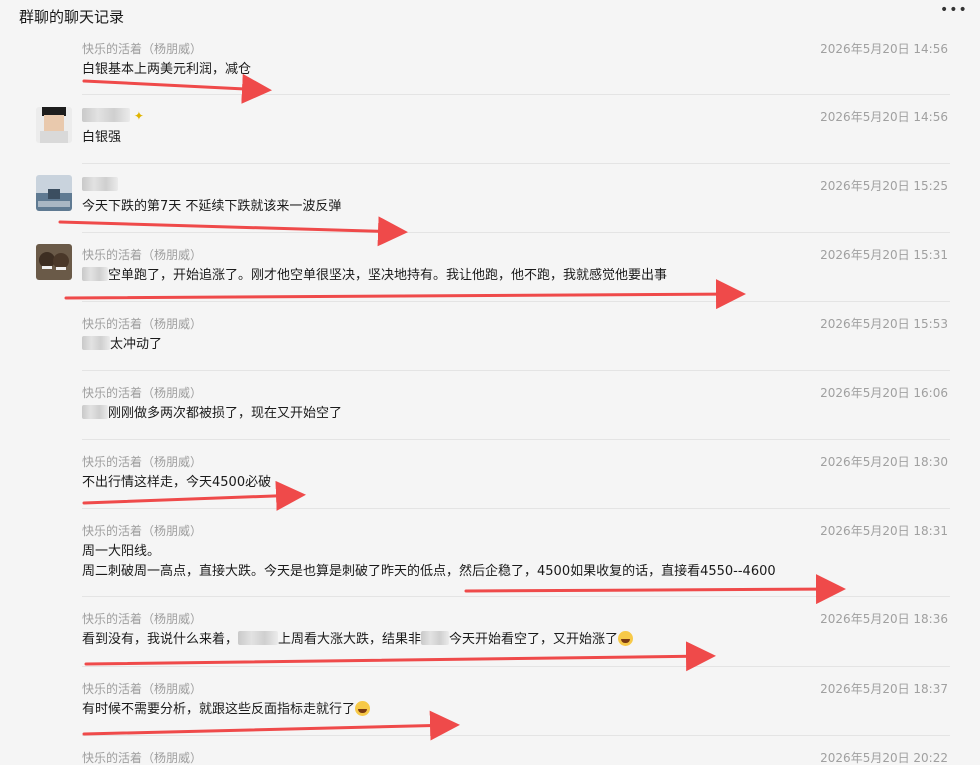 The height and width of the screenshot is (765, 980). What do you see at coordinates (490, 750) in the screenshot?
I see `list-item: 快乐的活着（杨朋威） 2026年5月20日 20:22` at bounding box center [490, 750].